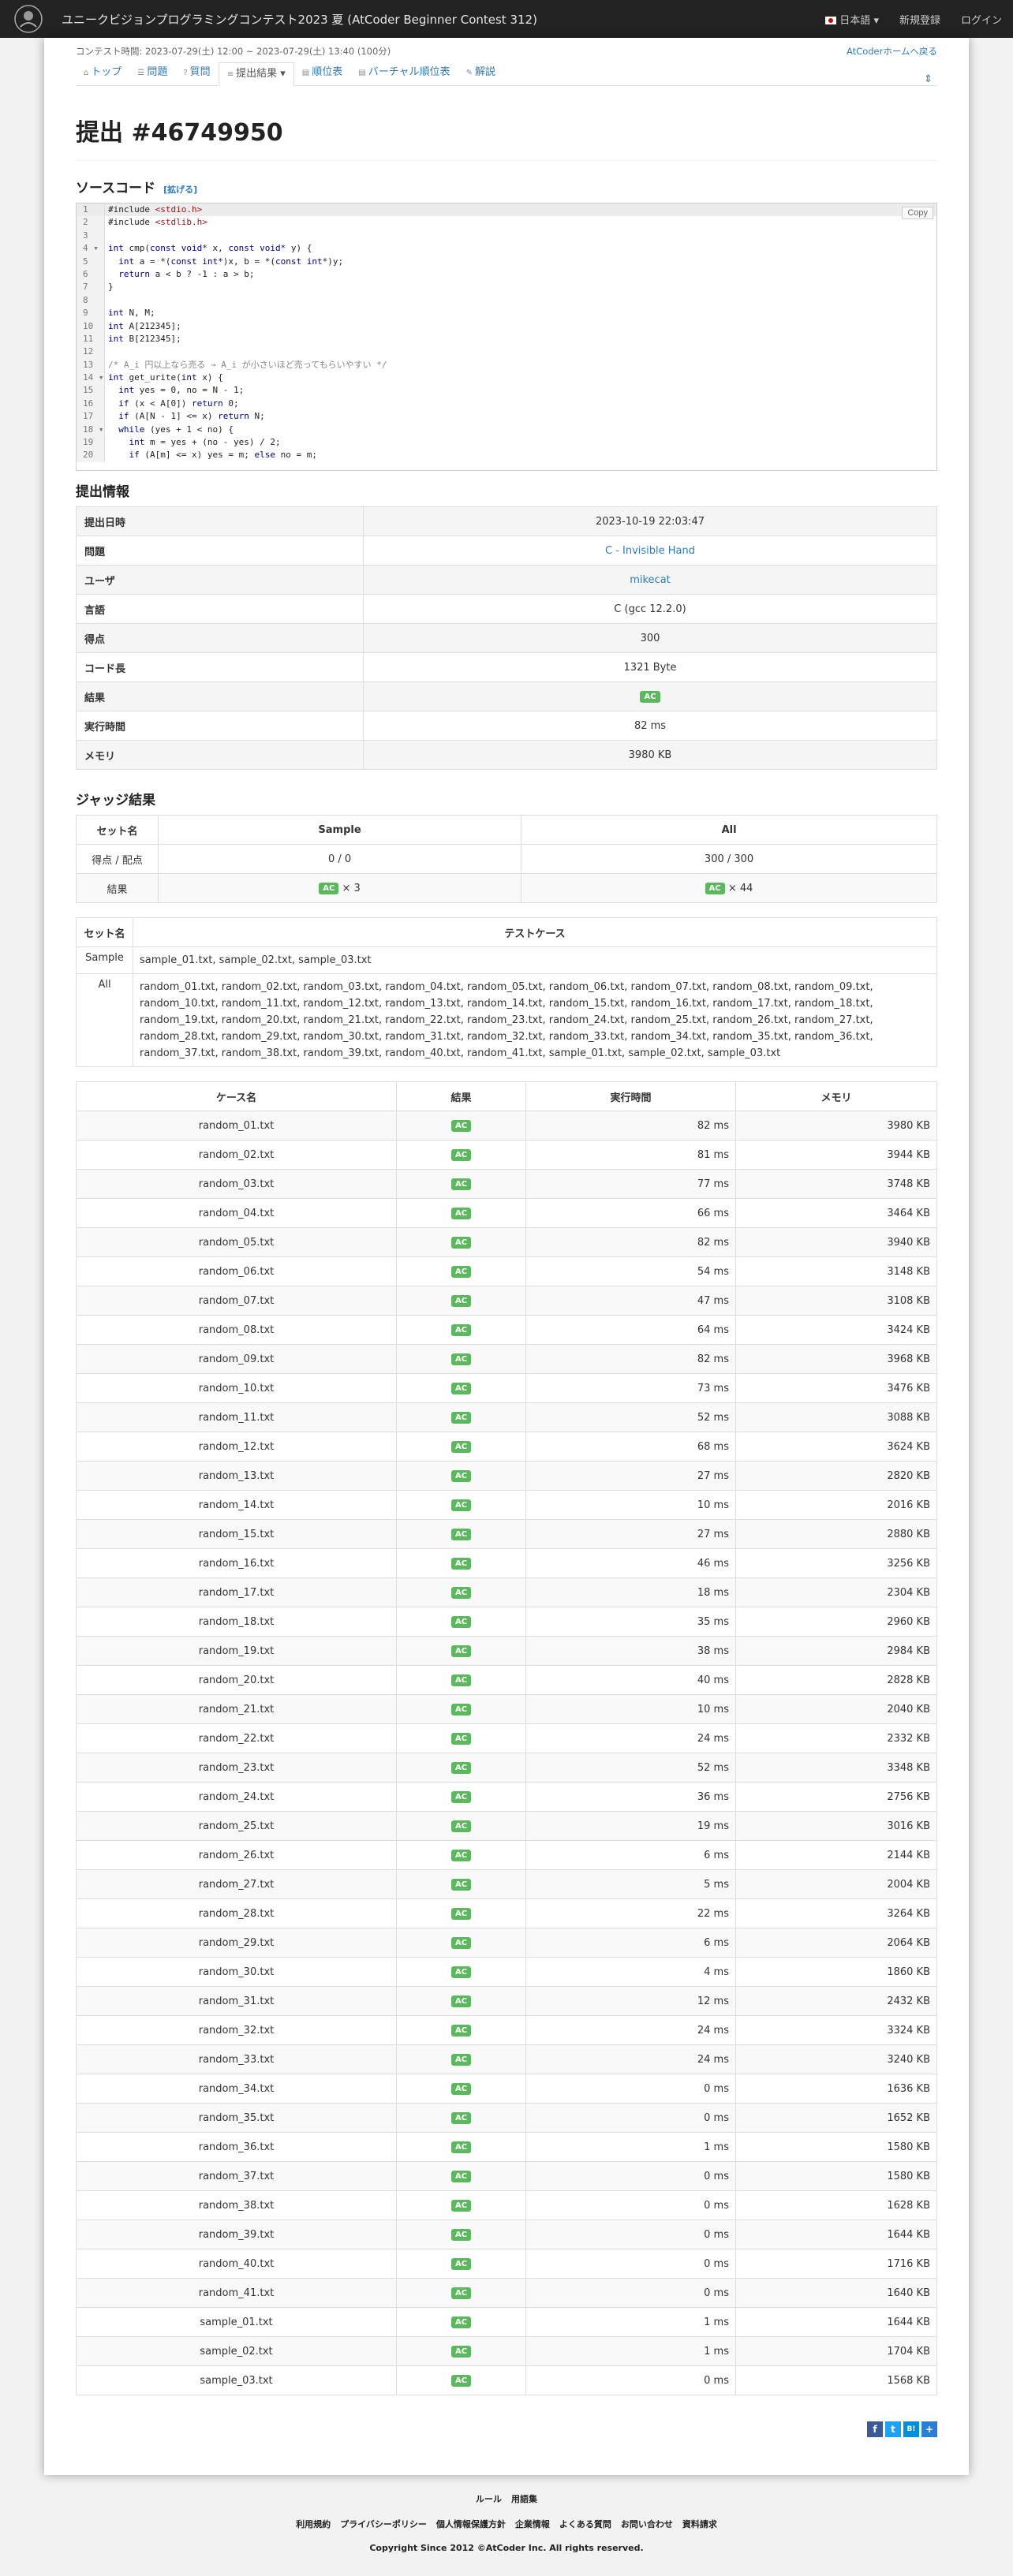  I want to click on judge-header-all: All, so click(729, 830).